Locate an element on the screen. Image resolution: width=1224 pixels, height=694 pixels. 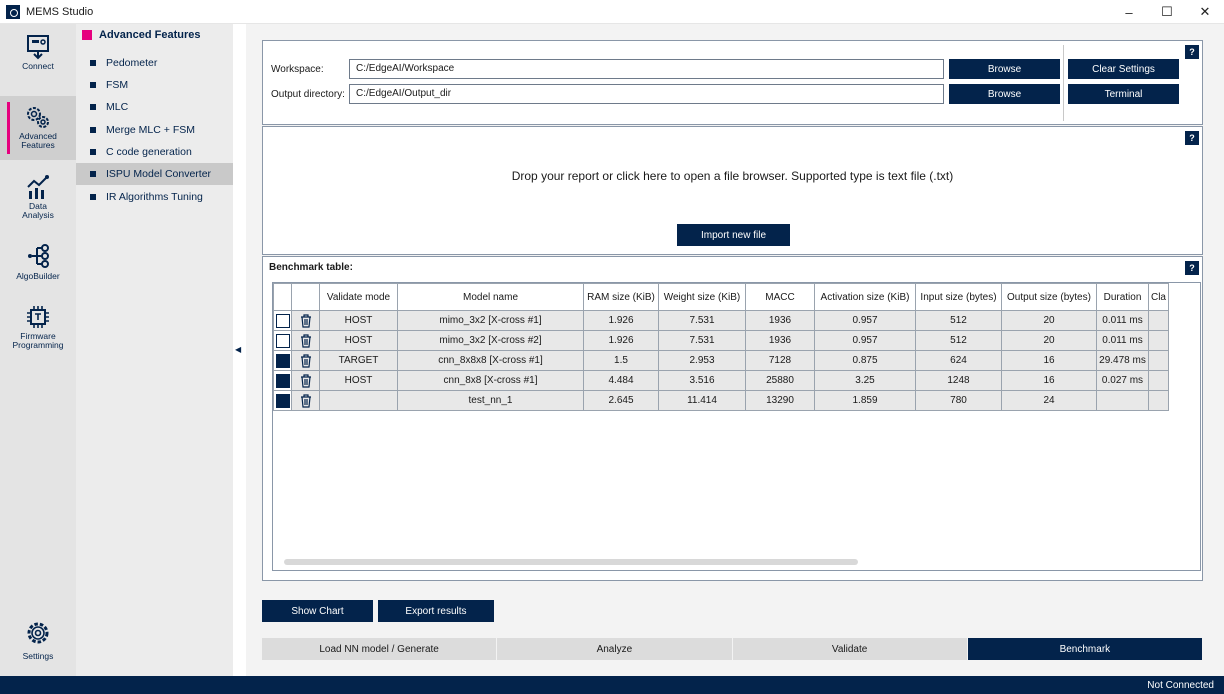
browse-output-button: Browse is located at coordinates (1004, 94).